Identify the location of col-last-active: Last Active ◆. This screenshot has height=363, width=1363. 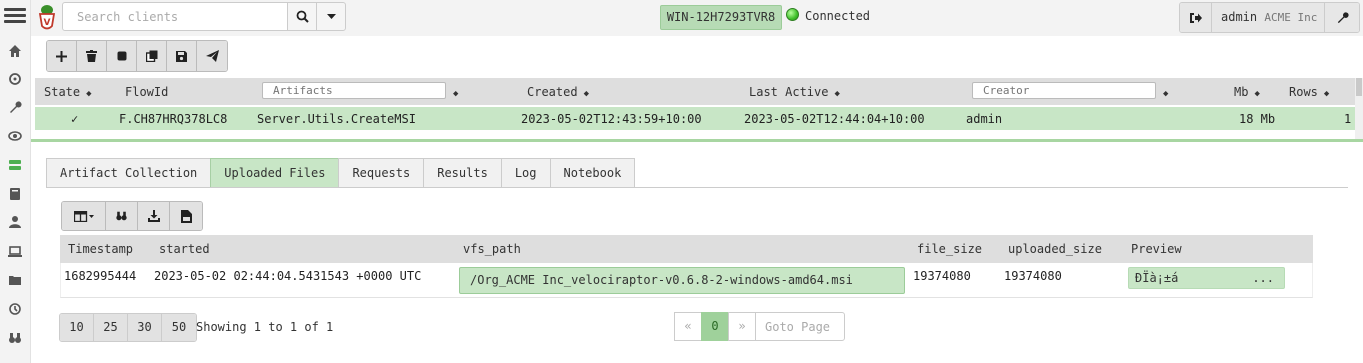
(794, 92).